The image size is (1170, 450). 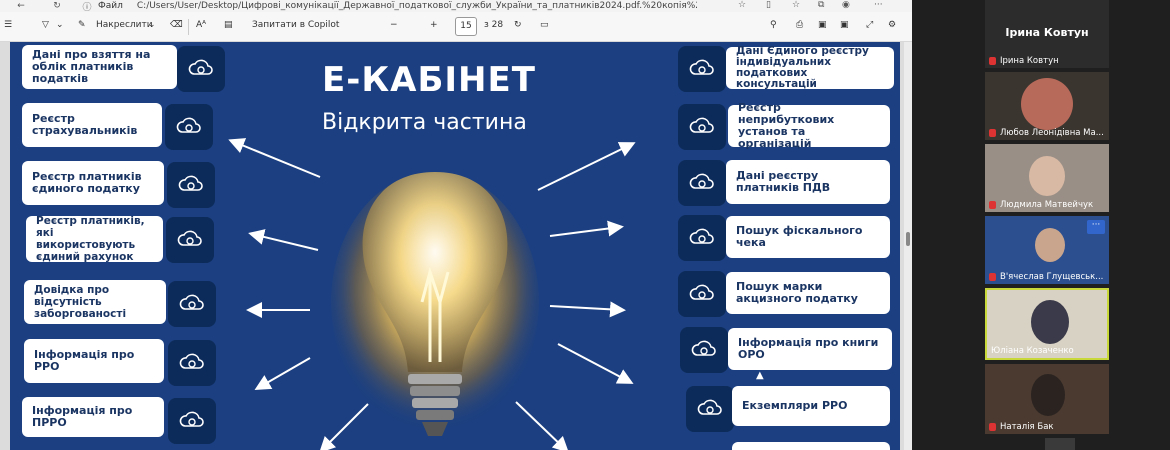 What do you see at coordinates (869, 25) in the screenshot?
I see `fullscreen-icon: ⤢` at bounding box center [869, 25].